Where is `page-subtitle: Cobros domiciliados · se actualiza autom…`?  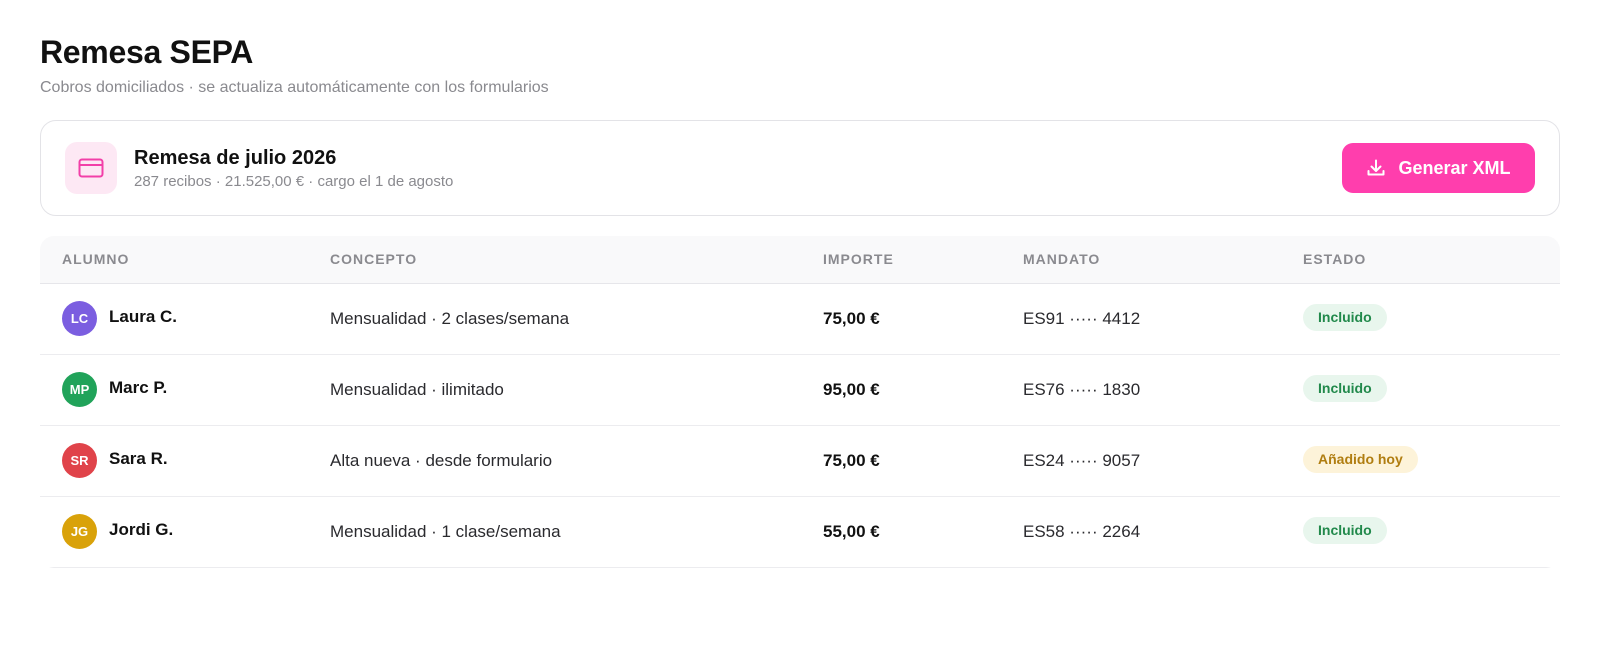 page-subtitle: Cobros domiciliados · se actualiza autom… is located at coordinates (294, 87).